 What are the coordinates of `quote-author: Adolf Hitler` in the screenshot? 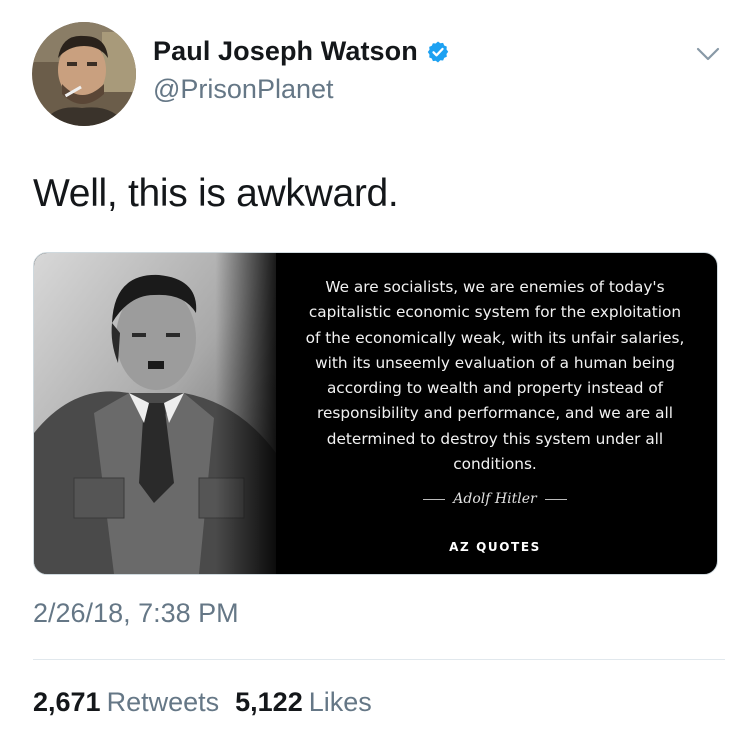 It's located at (495, 499).